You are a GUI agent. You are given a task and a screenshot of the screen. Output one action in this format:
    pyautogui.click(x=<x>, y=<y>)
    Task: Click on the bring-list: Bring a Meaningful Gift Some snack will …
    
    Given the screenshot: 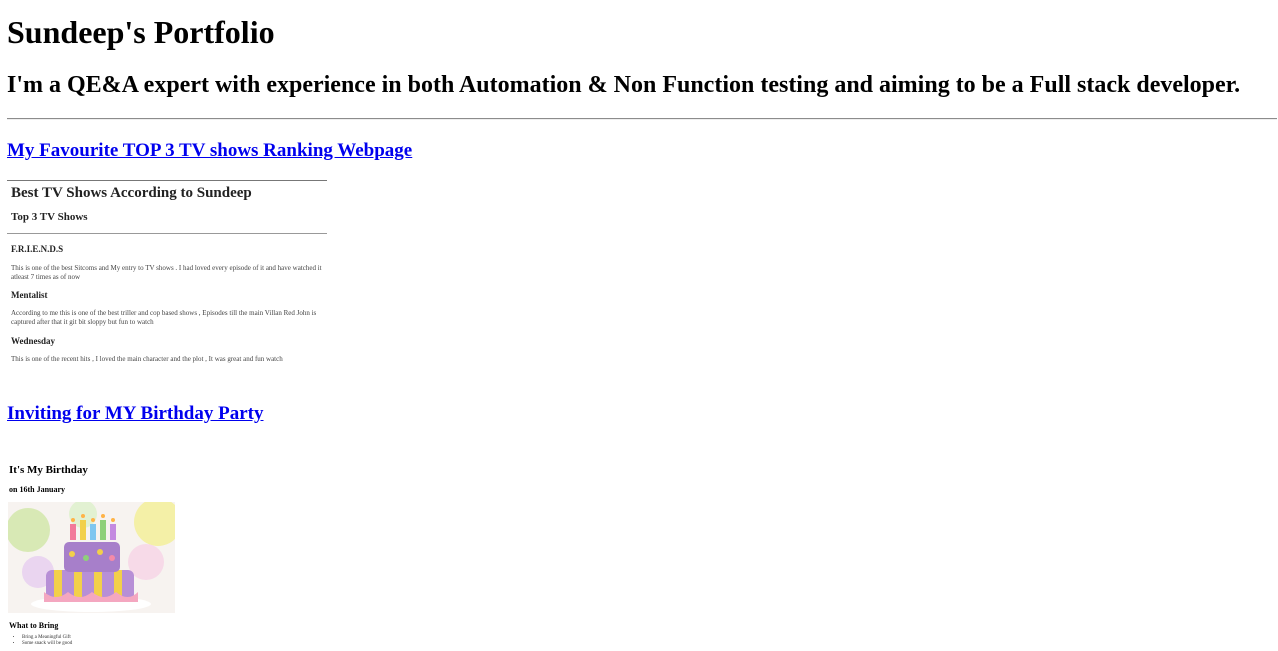 What is the action you would take?
    pyautogui.click(x=39, y=641)
    